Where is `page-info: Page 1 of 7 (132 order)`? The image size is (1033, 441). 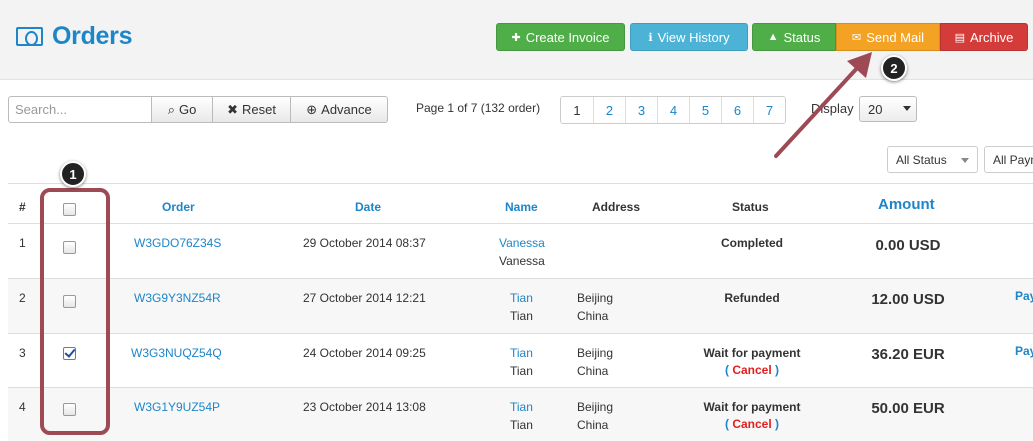
page-info: Page 1 of 7 (132 order) is located at coordinates (478, 108).